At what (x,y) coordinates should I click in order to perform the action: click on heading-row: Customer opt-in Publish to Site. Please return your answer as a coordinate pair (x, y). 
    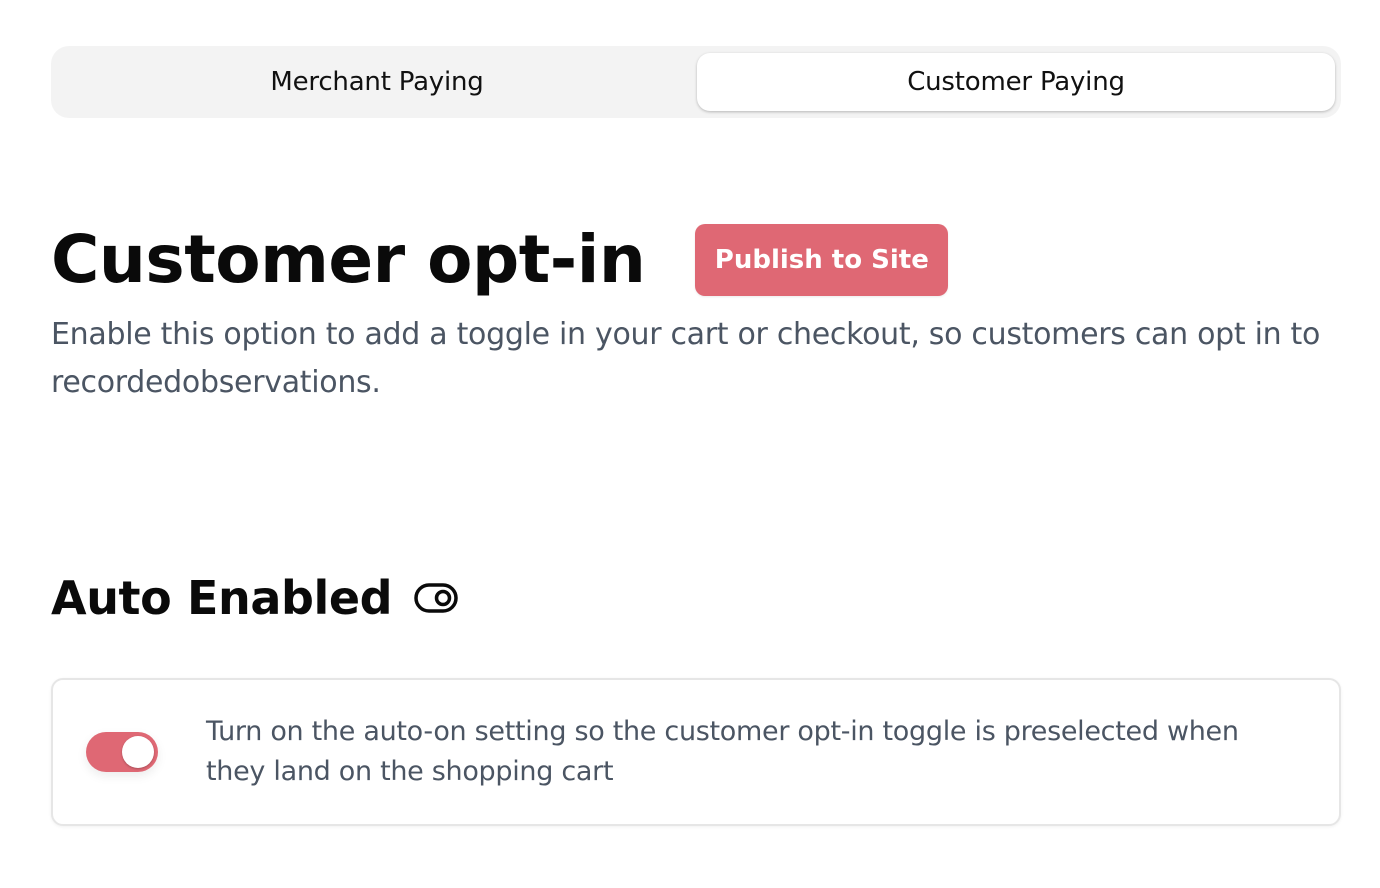
    Looking at the image, I should click on (500, 260).